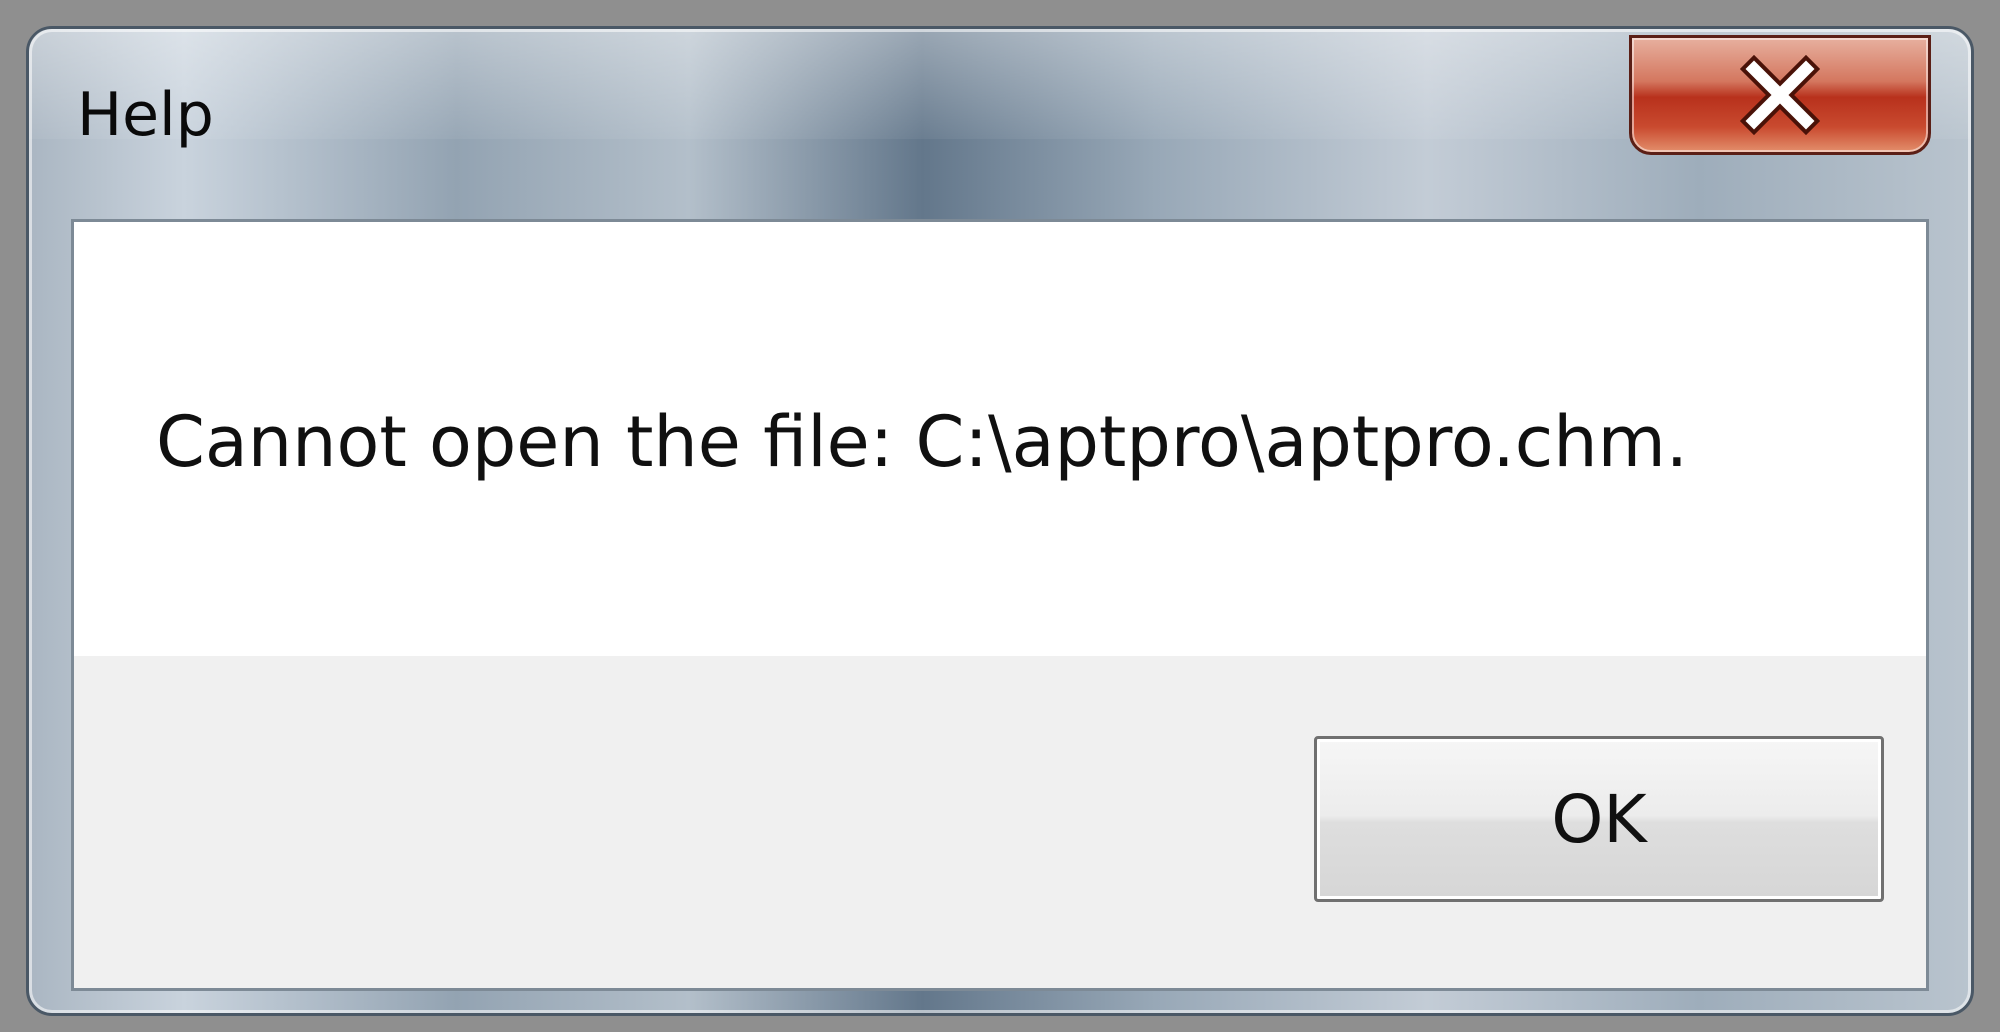 The image size is (2000, 1032). I want to click on close-button, so click(1780, 95).